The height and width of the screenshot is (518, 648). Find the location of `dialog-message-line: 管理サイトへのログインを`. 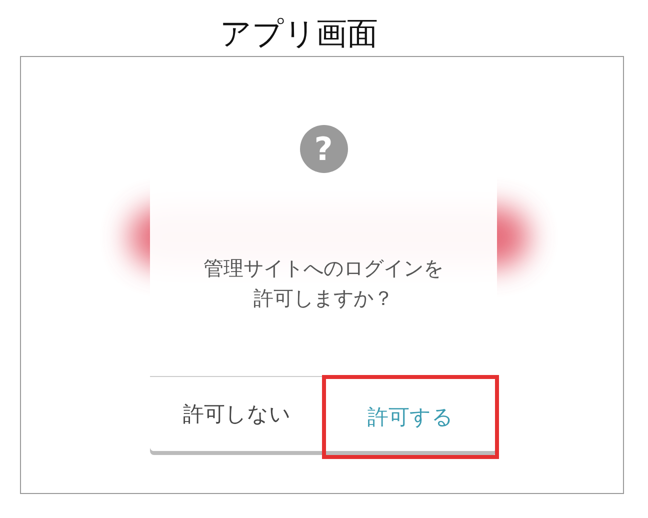

dialog-message-line: 管理サイトへのログインを is located at coordinates (324, 268).